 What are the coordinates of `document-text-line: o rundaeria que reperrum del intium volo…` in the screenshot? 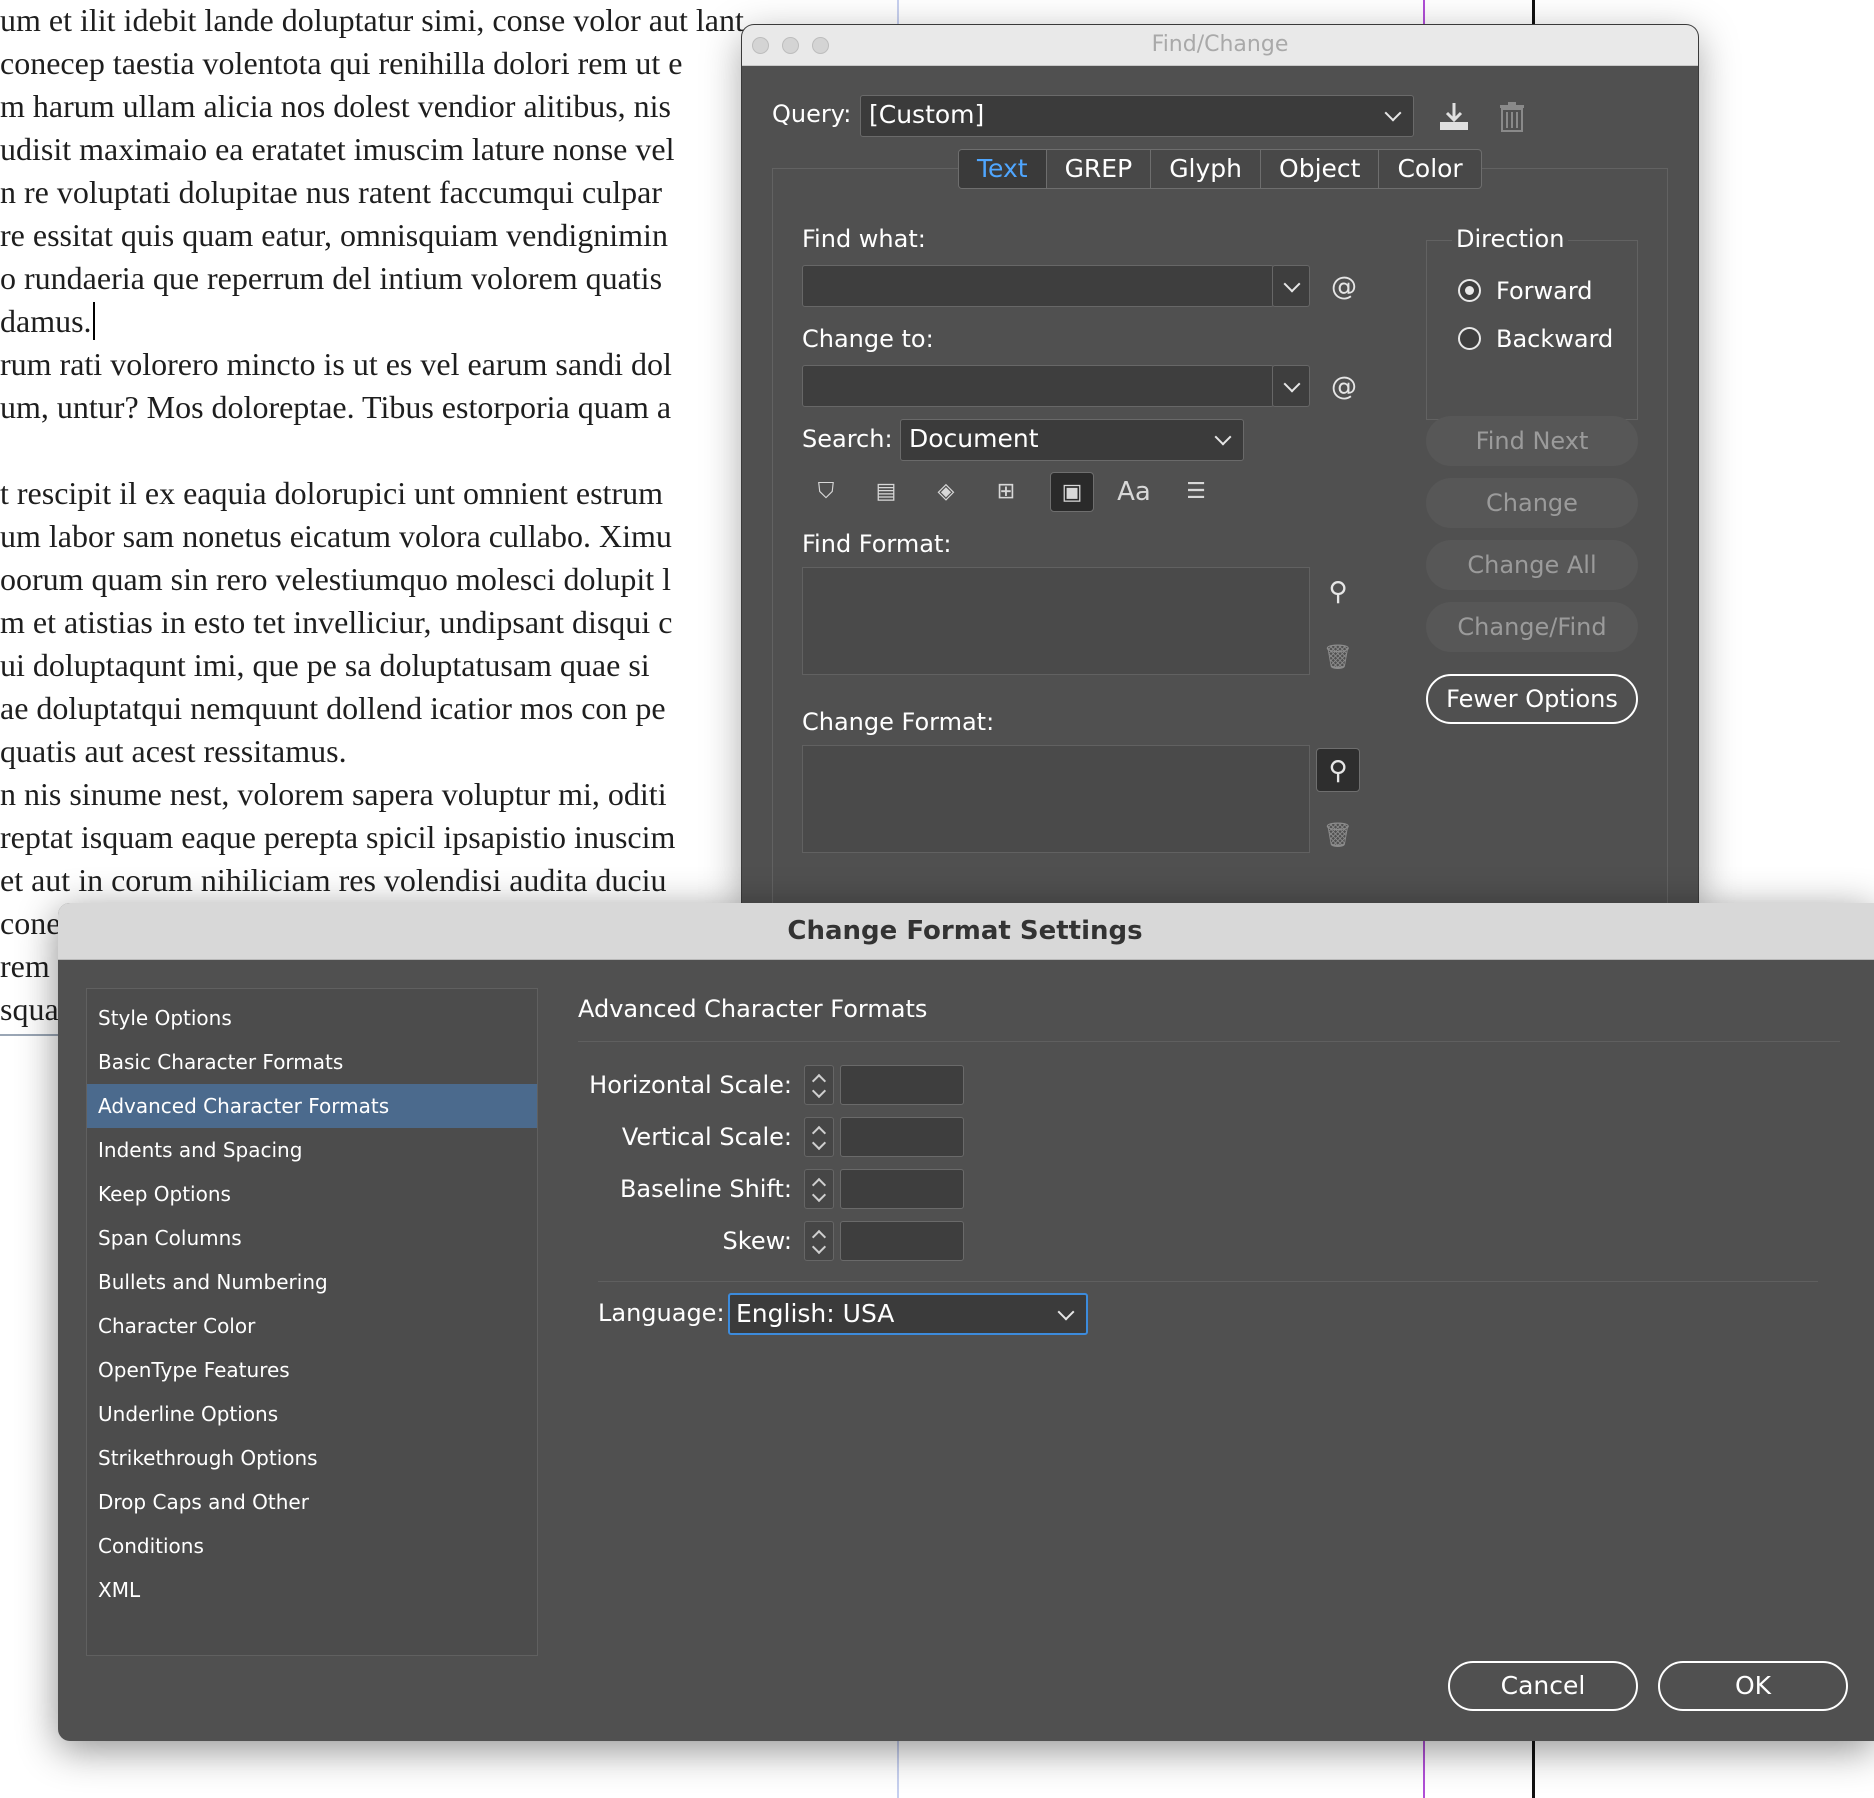 It's located at (331, 278).